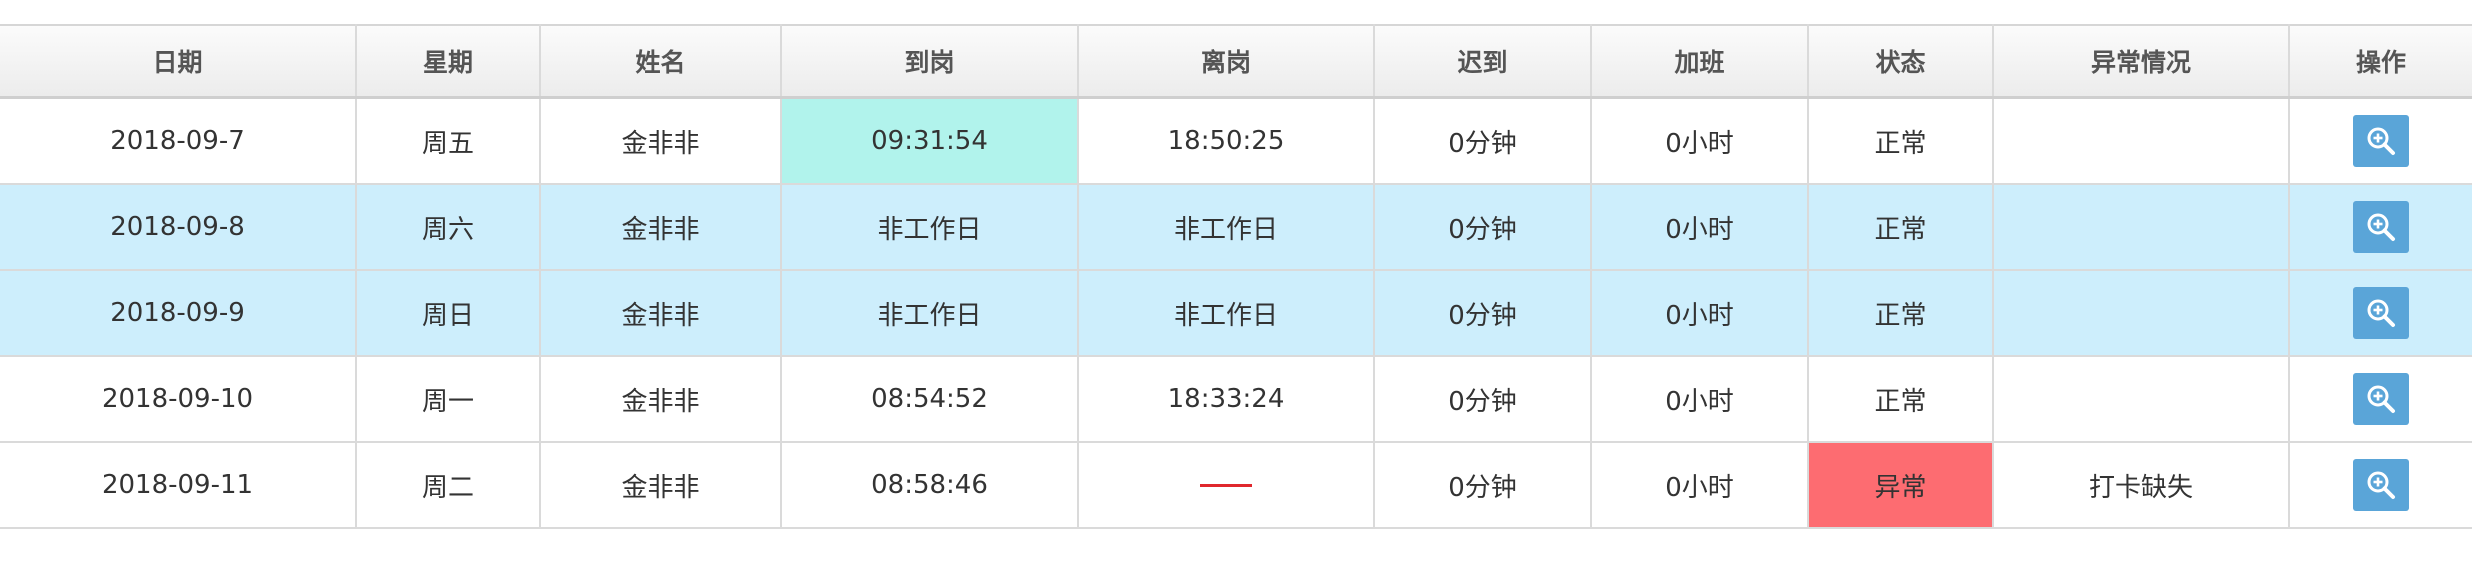 This screenshot has height=578, width=2472. Describe the element at coordinates (178, 61) in the screenshot. I see `header-date: 日期` at that location.